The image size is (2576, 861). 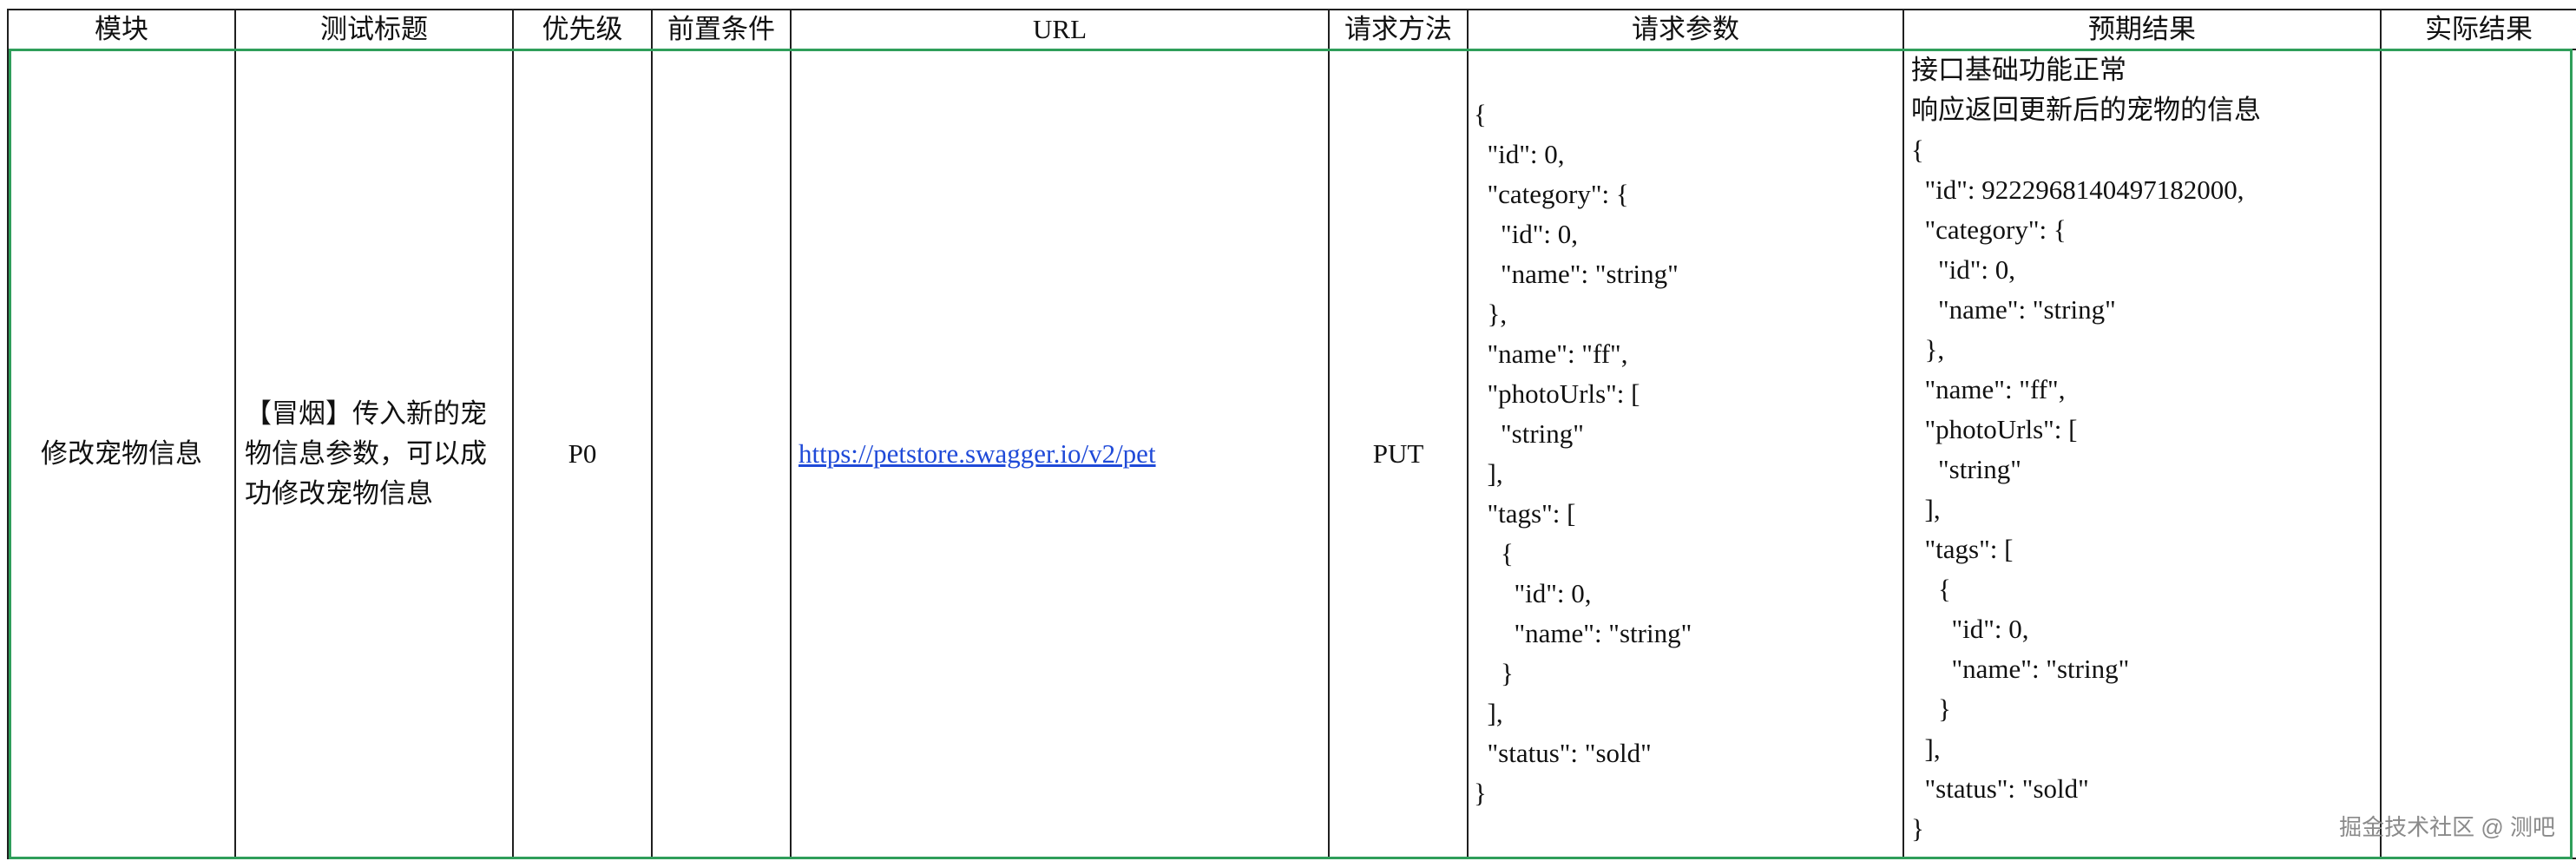 I want to click on expected-description-line: 响应返回更新后的宠物的信息, so click(x=2086, y=110).